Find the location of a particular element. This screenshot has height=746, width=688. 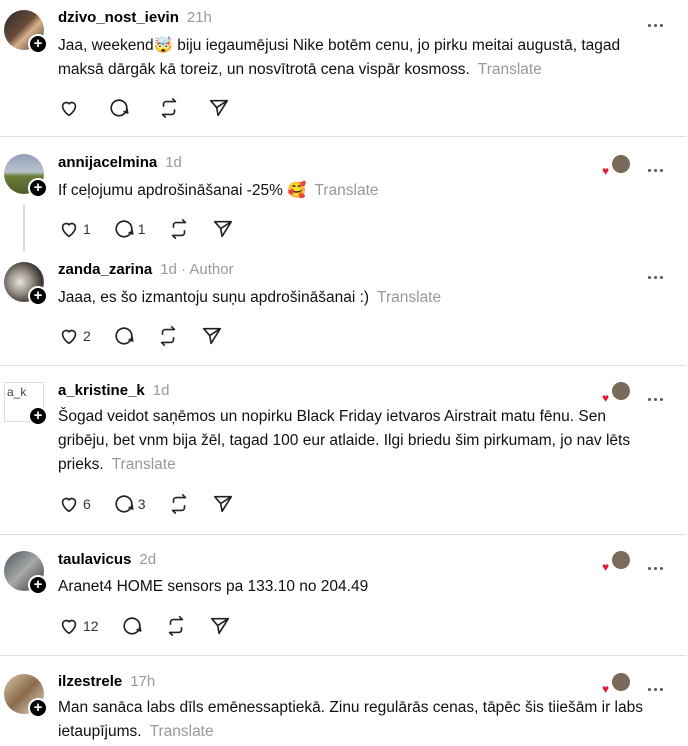

reply-button: 3 is located at coordinates (129, 504).